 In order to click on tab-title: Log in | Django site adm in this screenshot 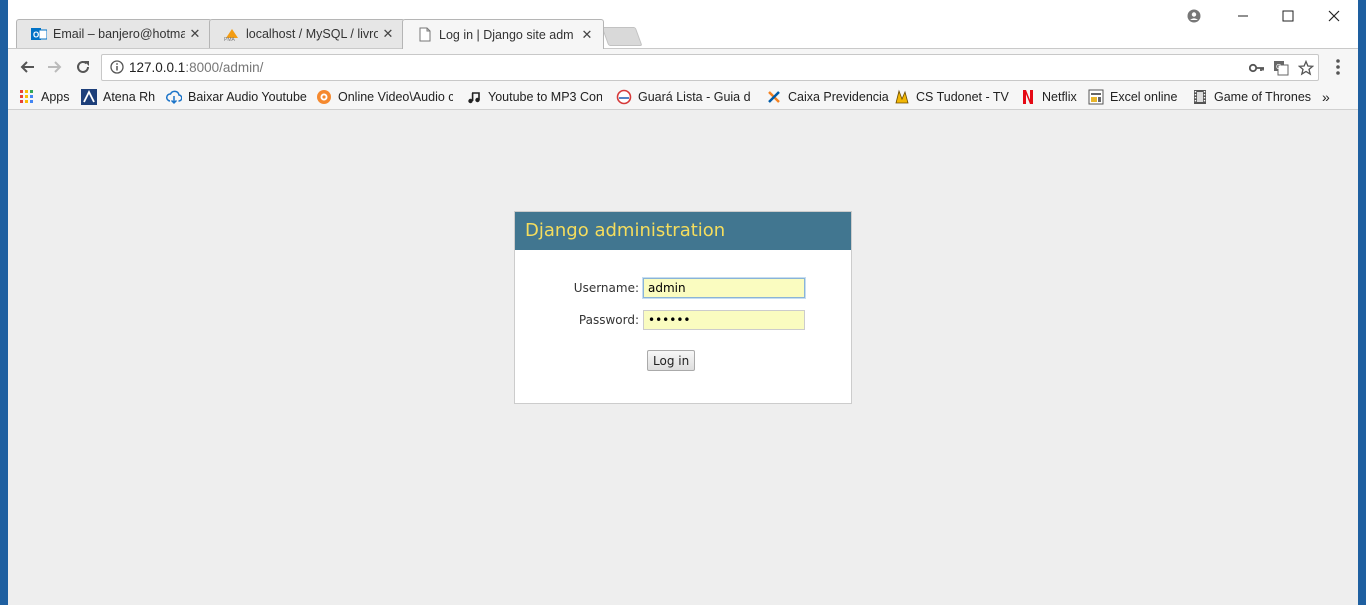, I will do `click(506, 34)`.